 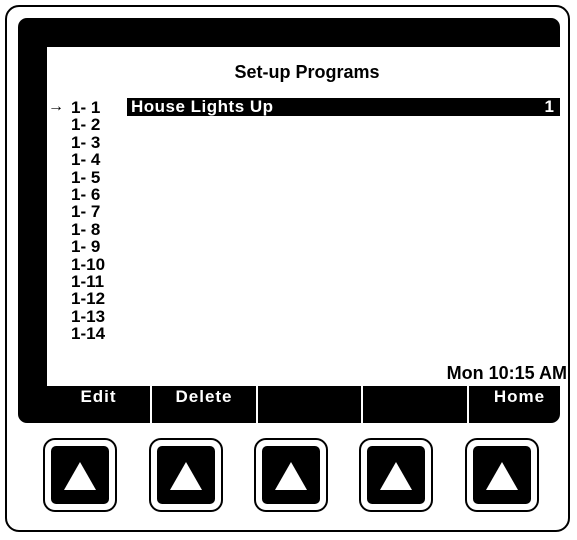 What do you see at coordinates (99, 408) in the screenshot?
I see `softkey-edit: Edit` at bounding box center [99, 408].